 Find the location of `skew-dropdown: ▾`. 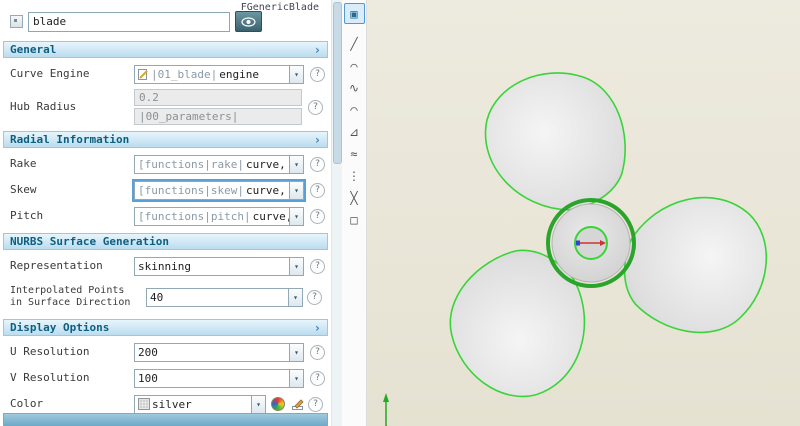

skew-dropdown: ▾ is located at coordinates (296, 190).